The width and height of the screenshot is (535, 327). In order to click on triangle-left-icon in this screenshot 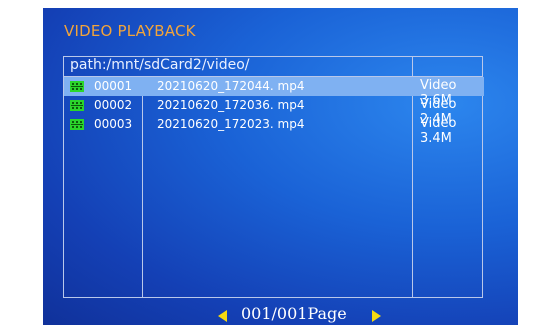, I will do `click(222, 316)`.